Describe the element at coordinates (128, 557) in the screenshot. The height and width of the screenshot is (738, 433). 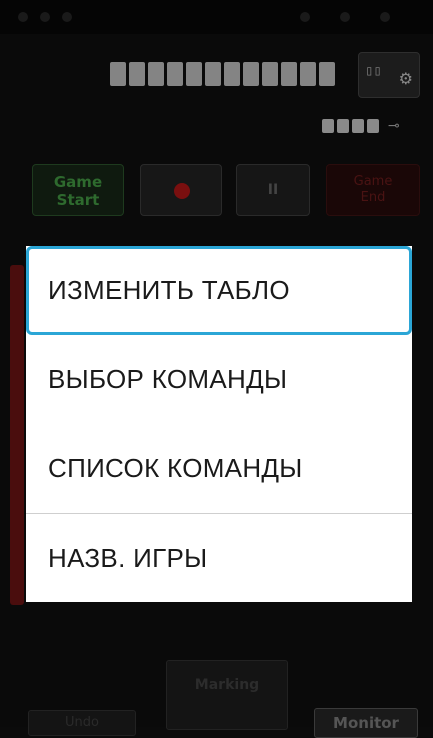
I see `menu-item-label: НАЗВ. ИГРЫ` at that location.